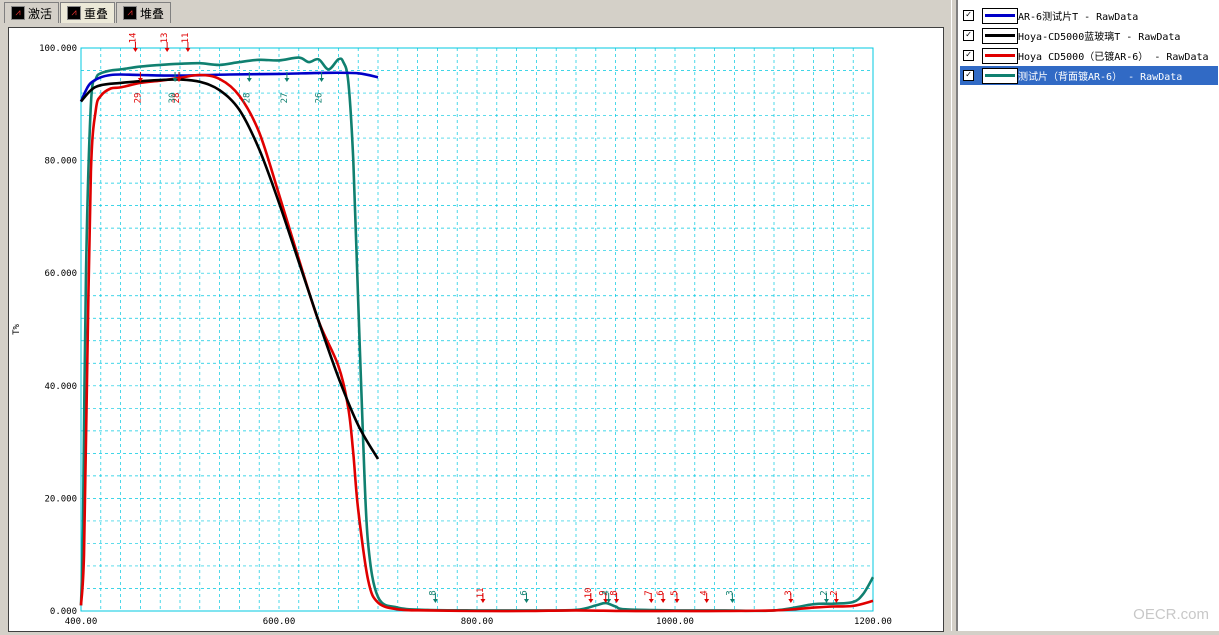 The width and height of the screenshot is (1219, 635). What do you see at coordinates (63, 612) in the screenshot?
I see `y-tick-label: 0.000` at bounding box center [63, 612].